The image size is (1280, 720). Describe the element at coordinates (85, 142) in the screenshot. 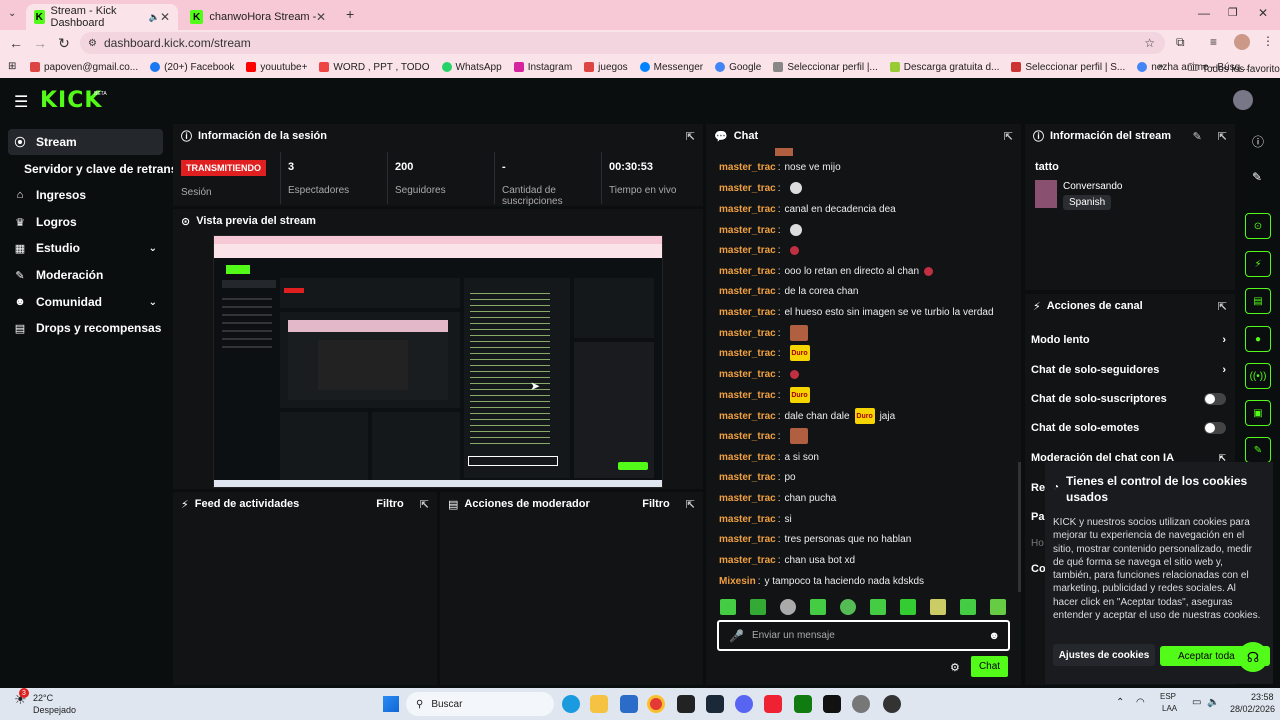

I see `sidebar-item-stream: ⦿ Stream` at that location.